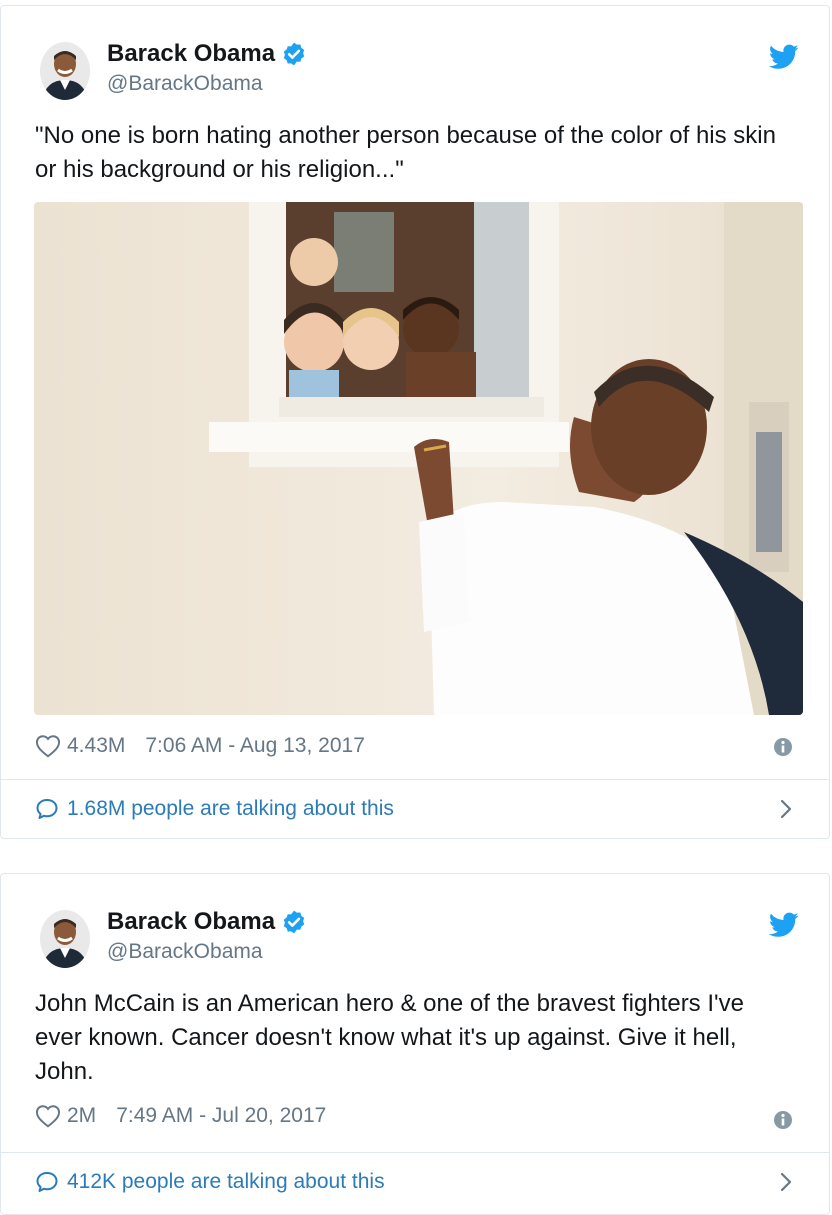 Image resolution: width=832 pixels, height=1215 pixels. Describe the element at coordinates (81, 1116) in the screenshot. I see `like-count: 2M` at that location.